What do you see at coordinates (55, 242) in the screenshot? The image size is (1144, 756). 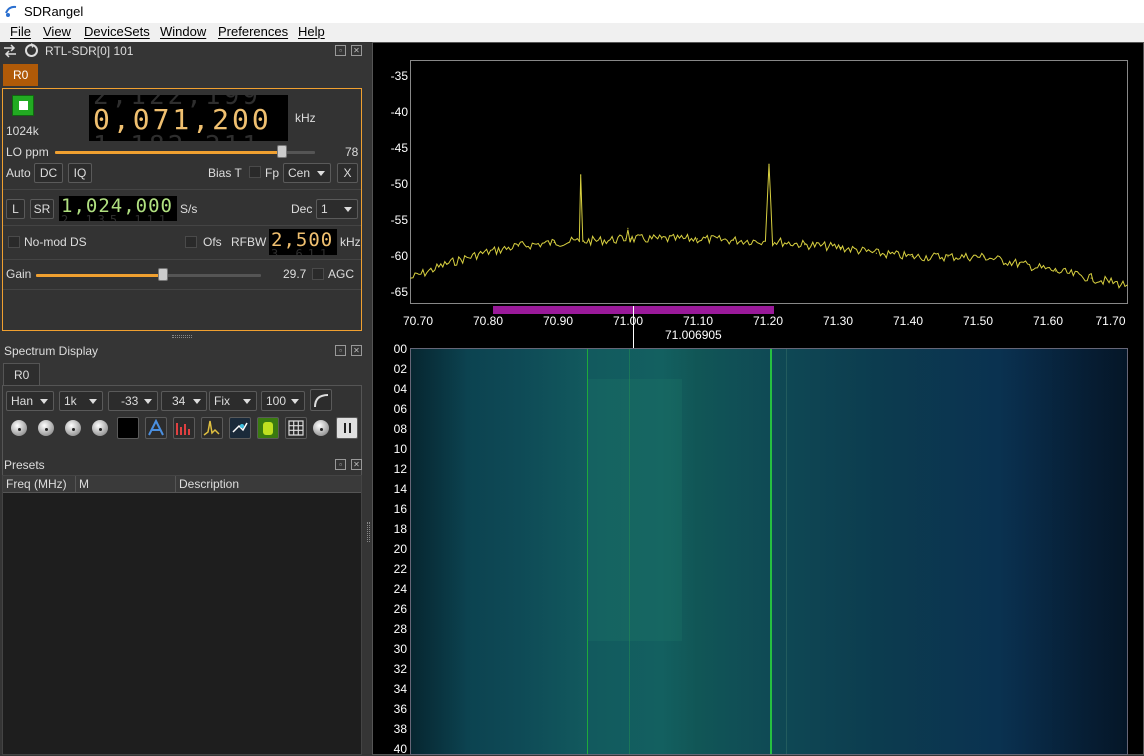 I see `nomod-ds-label: No-mod DS` at bounding box center [55, 242].